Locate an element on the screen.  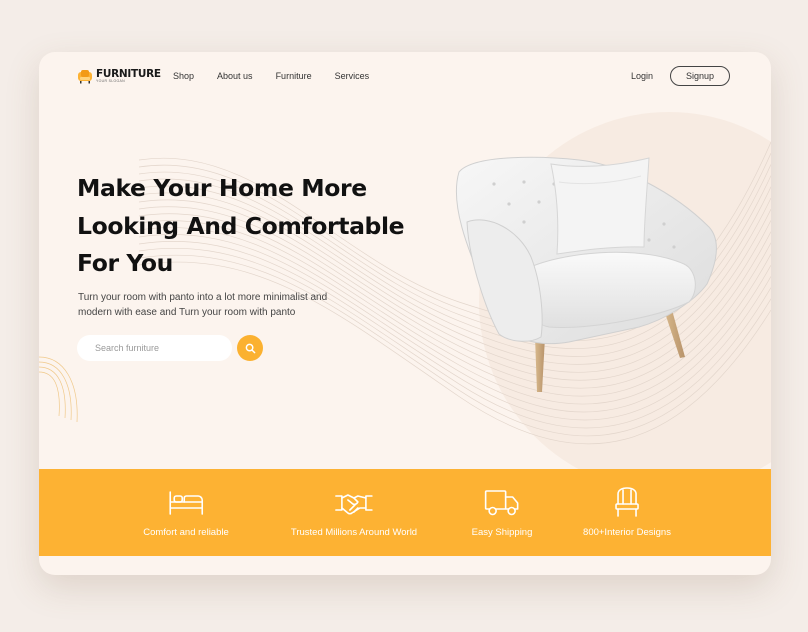
search-icon is located at coordinates (250, 348).